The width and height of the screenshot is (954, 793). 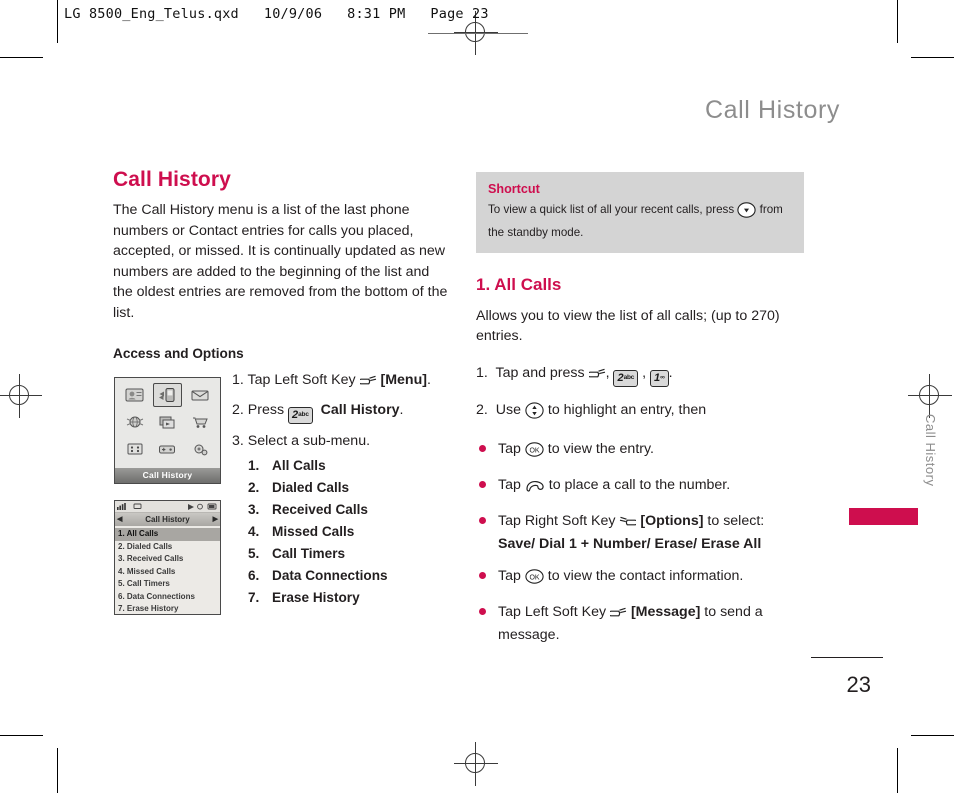 I want to click on step-bold-label: [Menu], so click(x=403, y=380).